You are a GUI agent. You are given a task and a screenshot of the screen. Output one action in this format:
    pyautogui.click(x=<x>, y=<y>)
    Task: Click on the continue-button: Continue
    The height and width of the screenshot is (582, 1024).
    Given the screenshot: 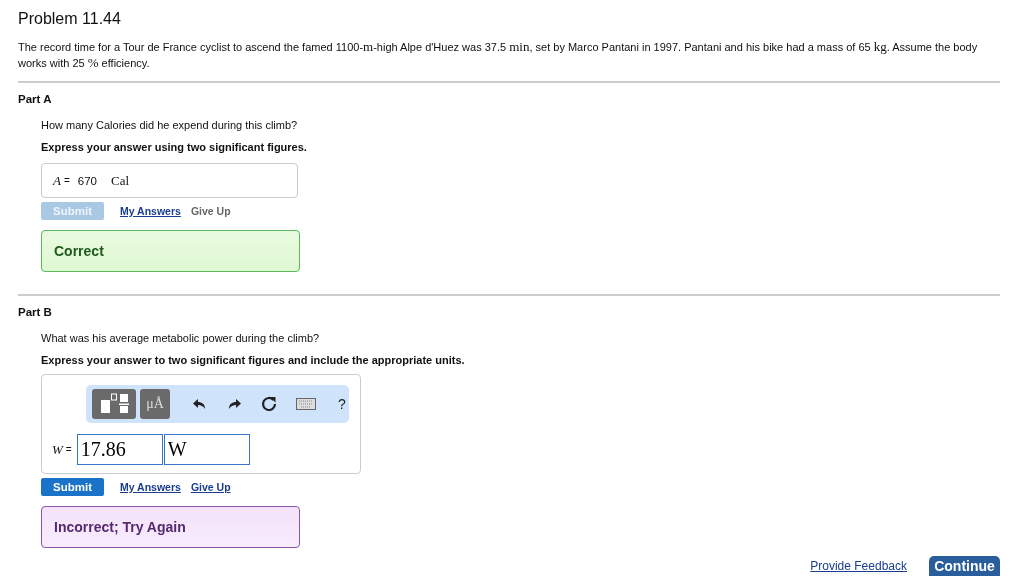 What is the action you would take?
    pyautogui.click(x=964, y=566)
    